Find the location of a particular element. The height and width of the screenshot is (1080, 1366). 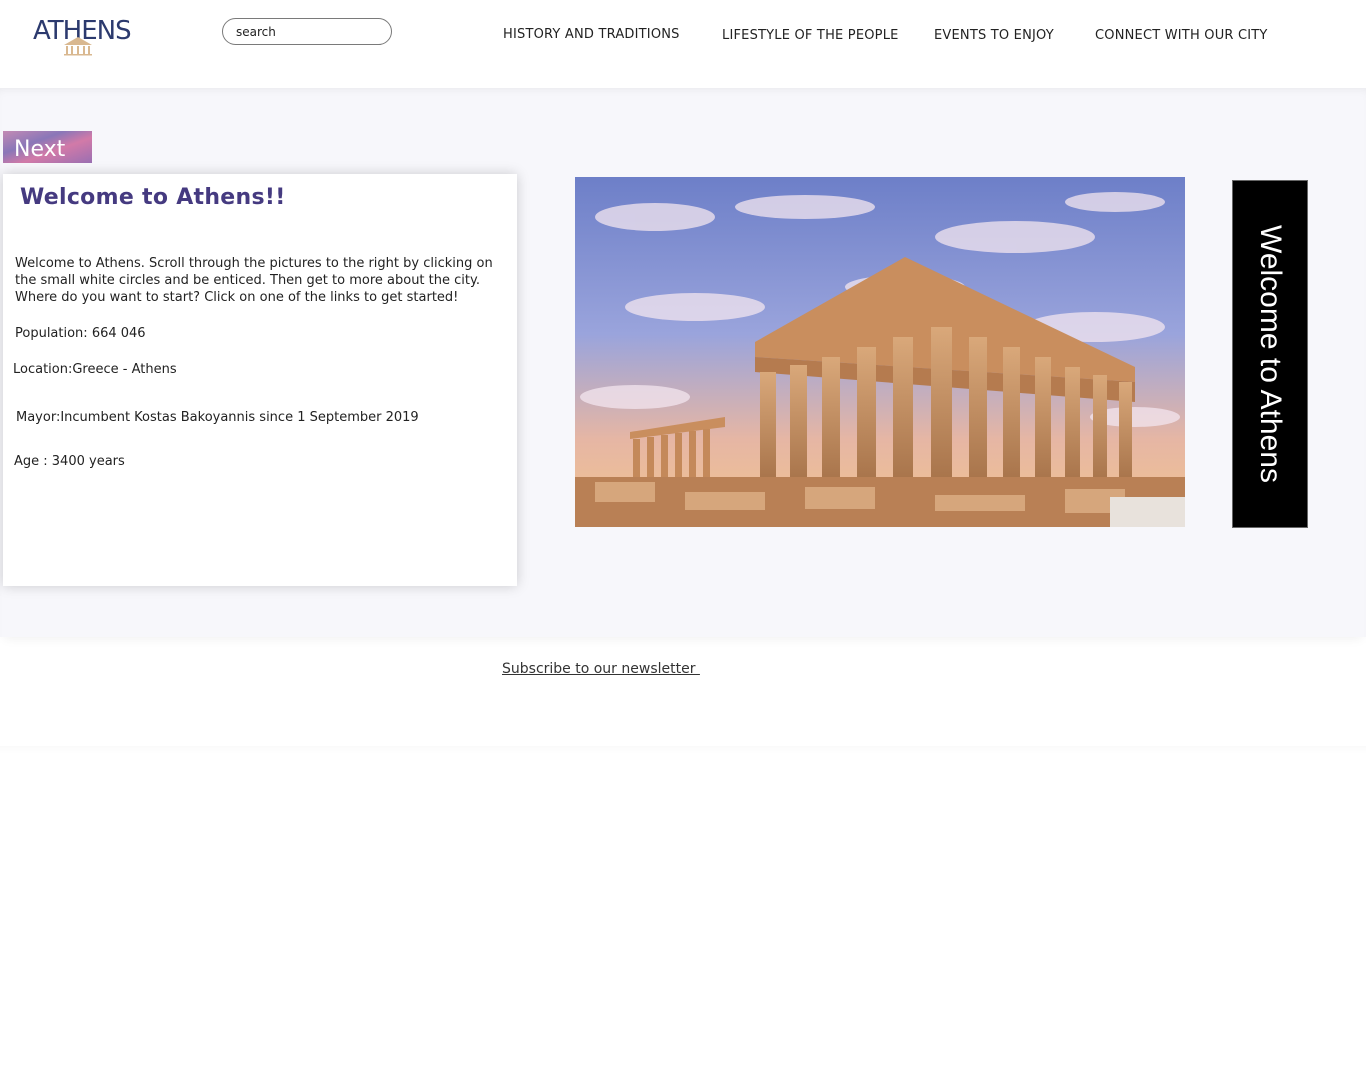

nav-events-enjoy: EVENTS TO ENJOY is located at coordinates (994, 35).